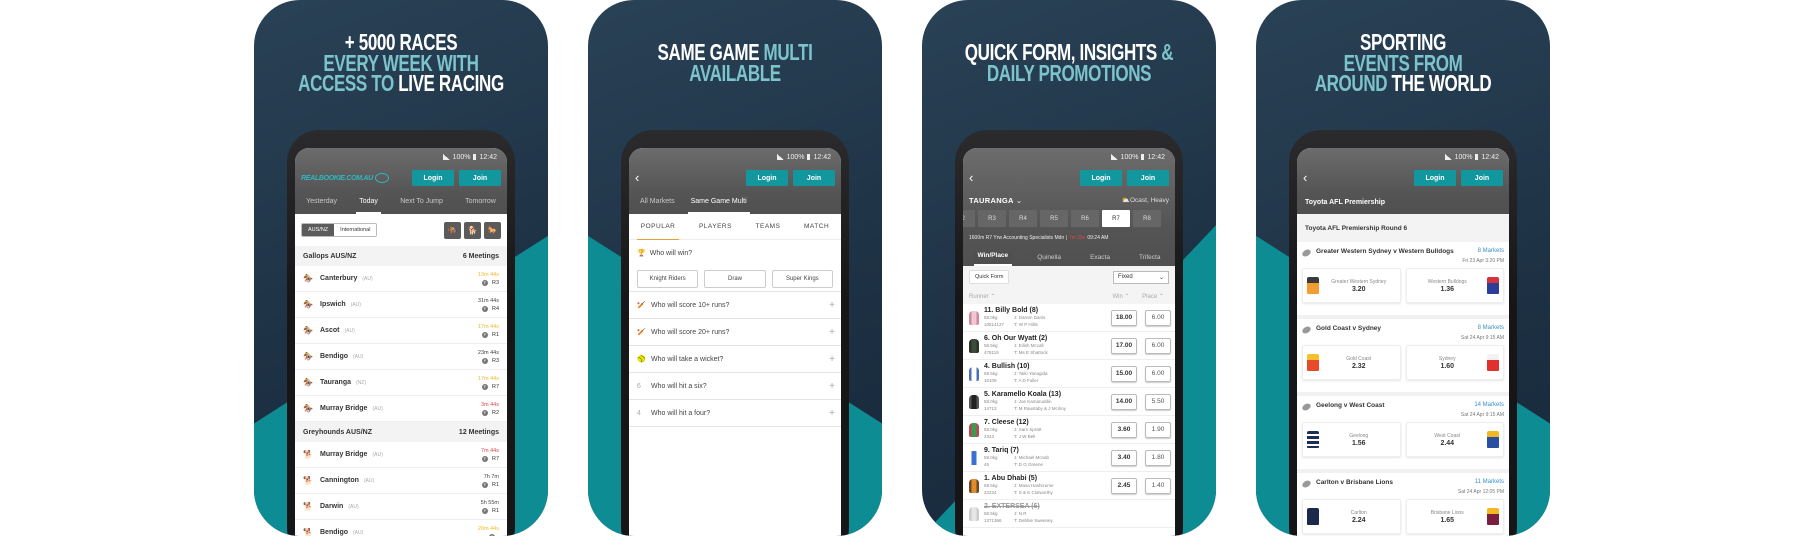 Image resolution: width=1800 pixels, height=536 pixels. What do you see at coordinates (1045, 373) in the screenshot?
I see `runner-details: 58.5kg J: Taiki Yanagida` at bounding box center [1045, 373].